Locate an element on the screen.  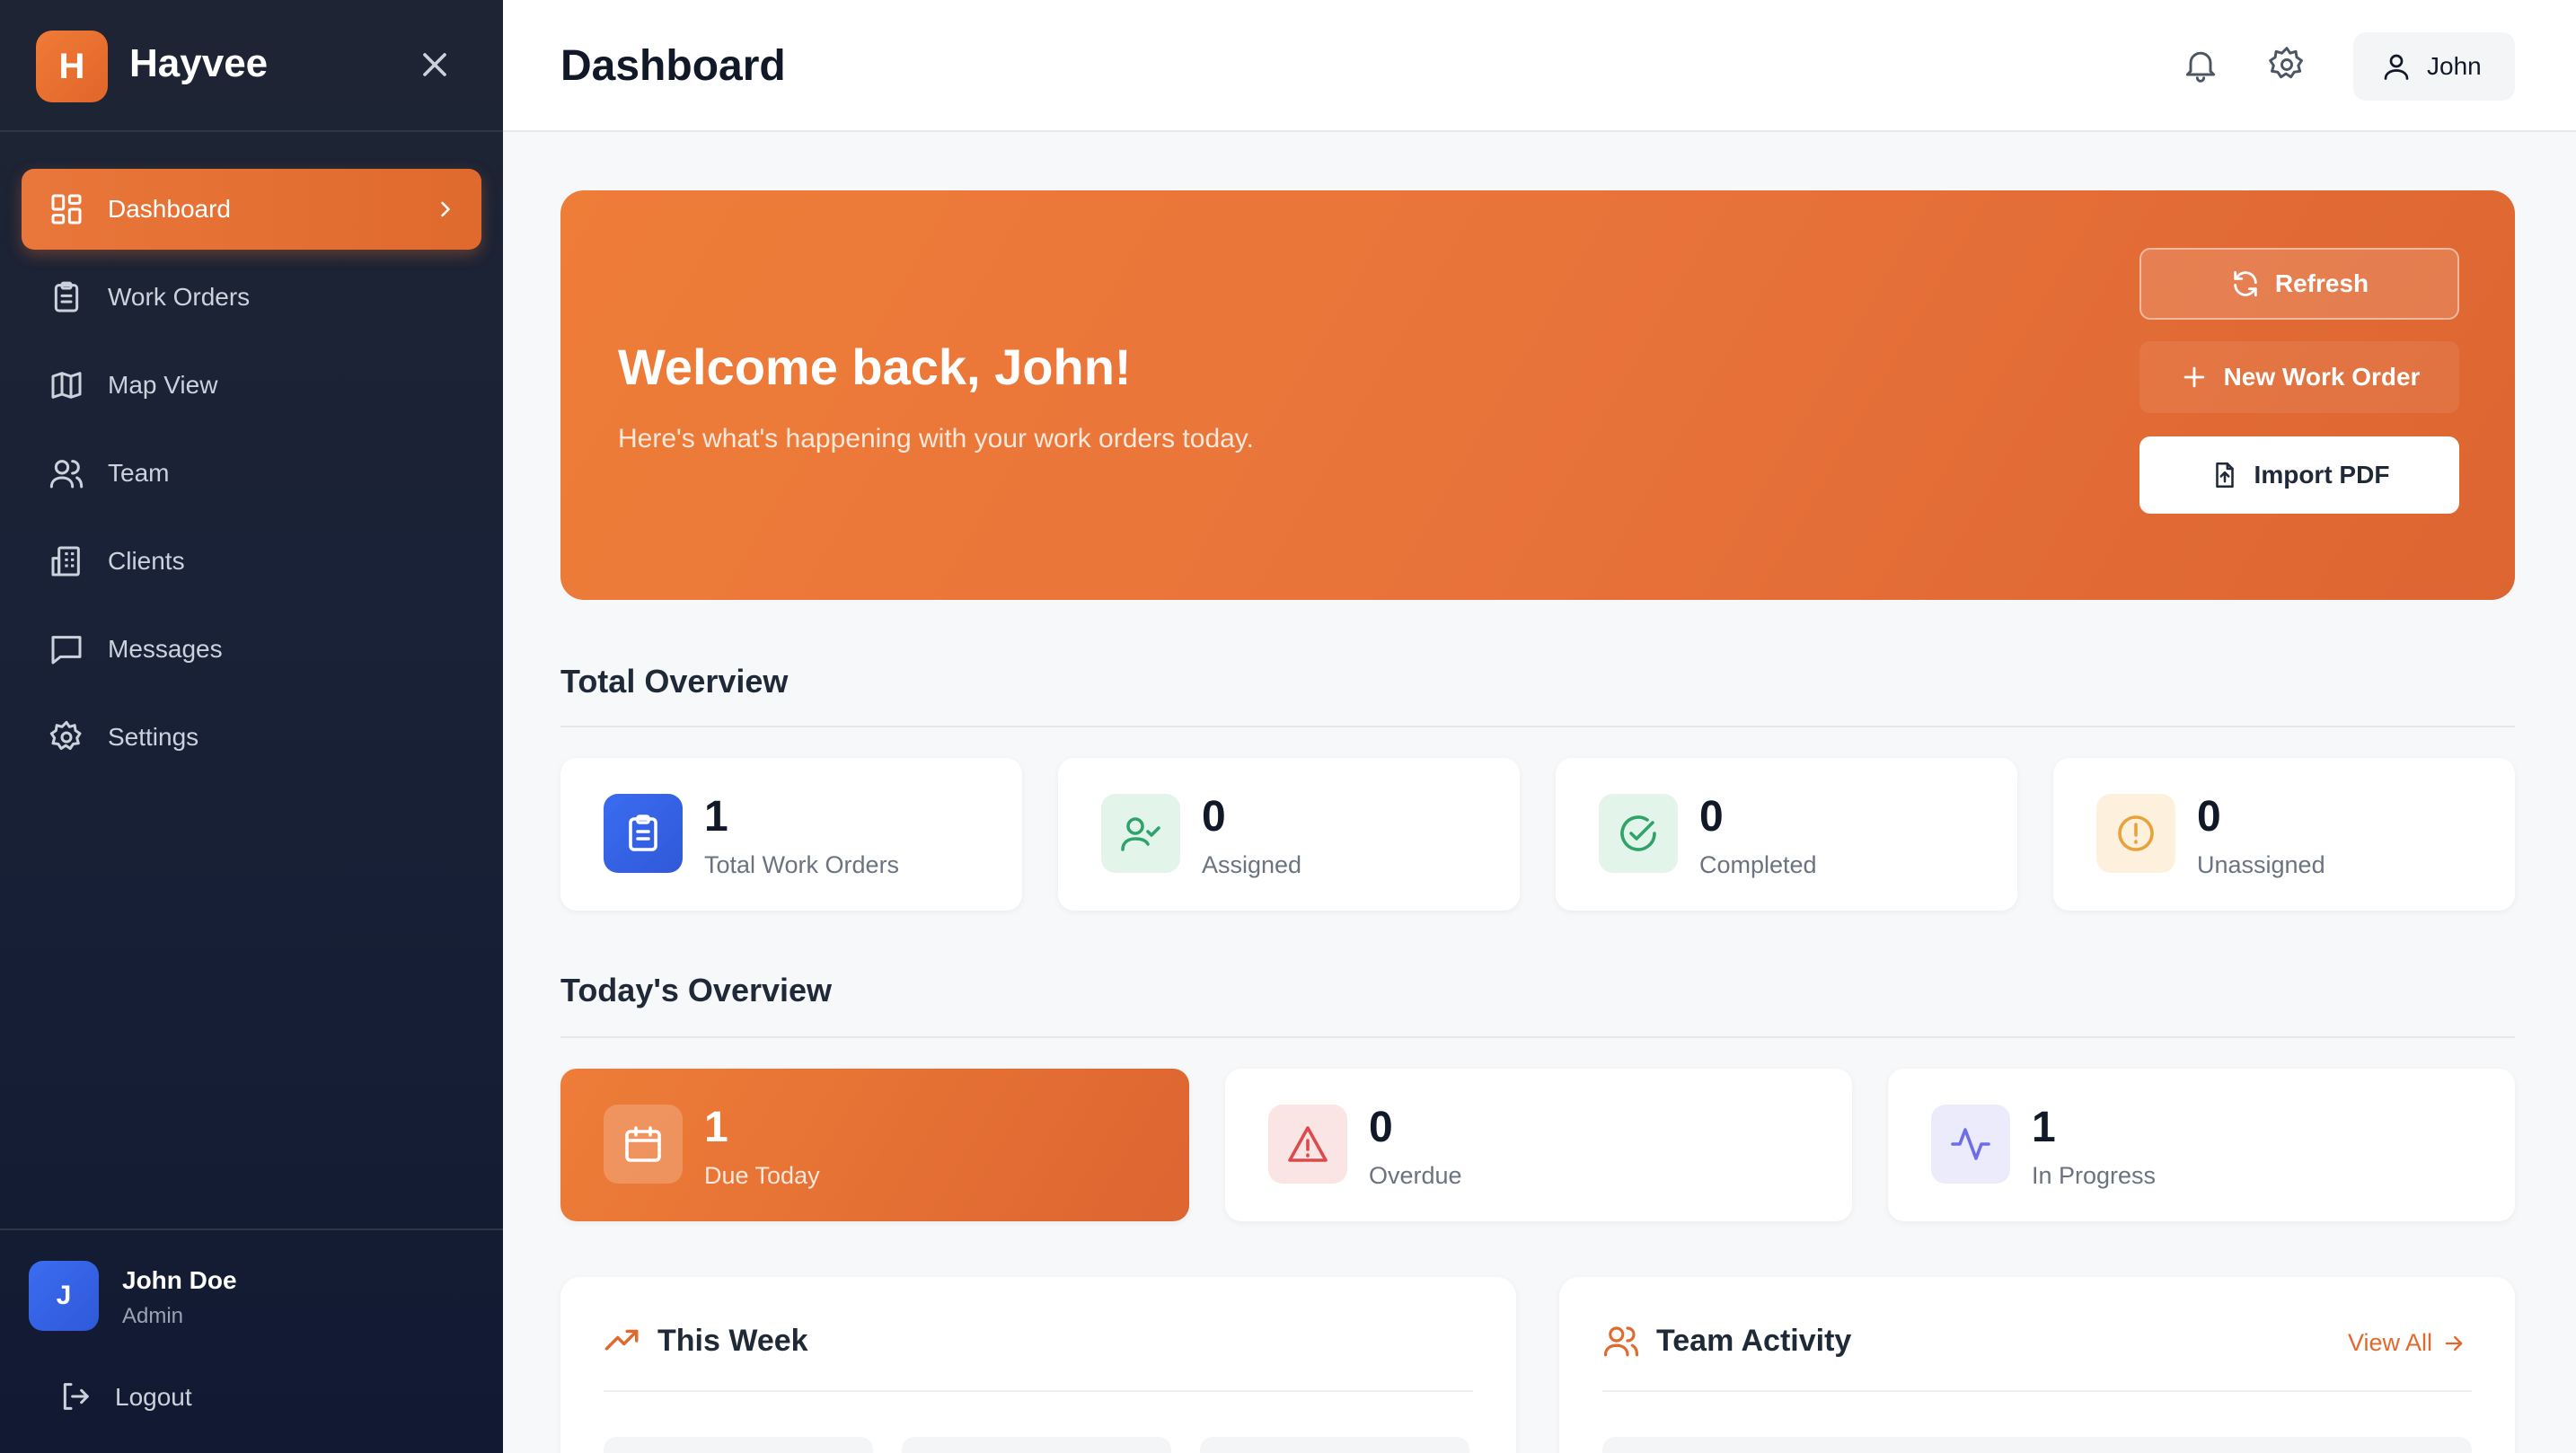
sidebar-item-map-view: Map View is located at coordinates (251, 386).